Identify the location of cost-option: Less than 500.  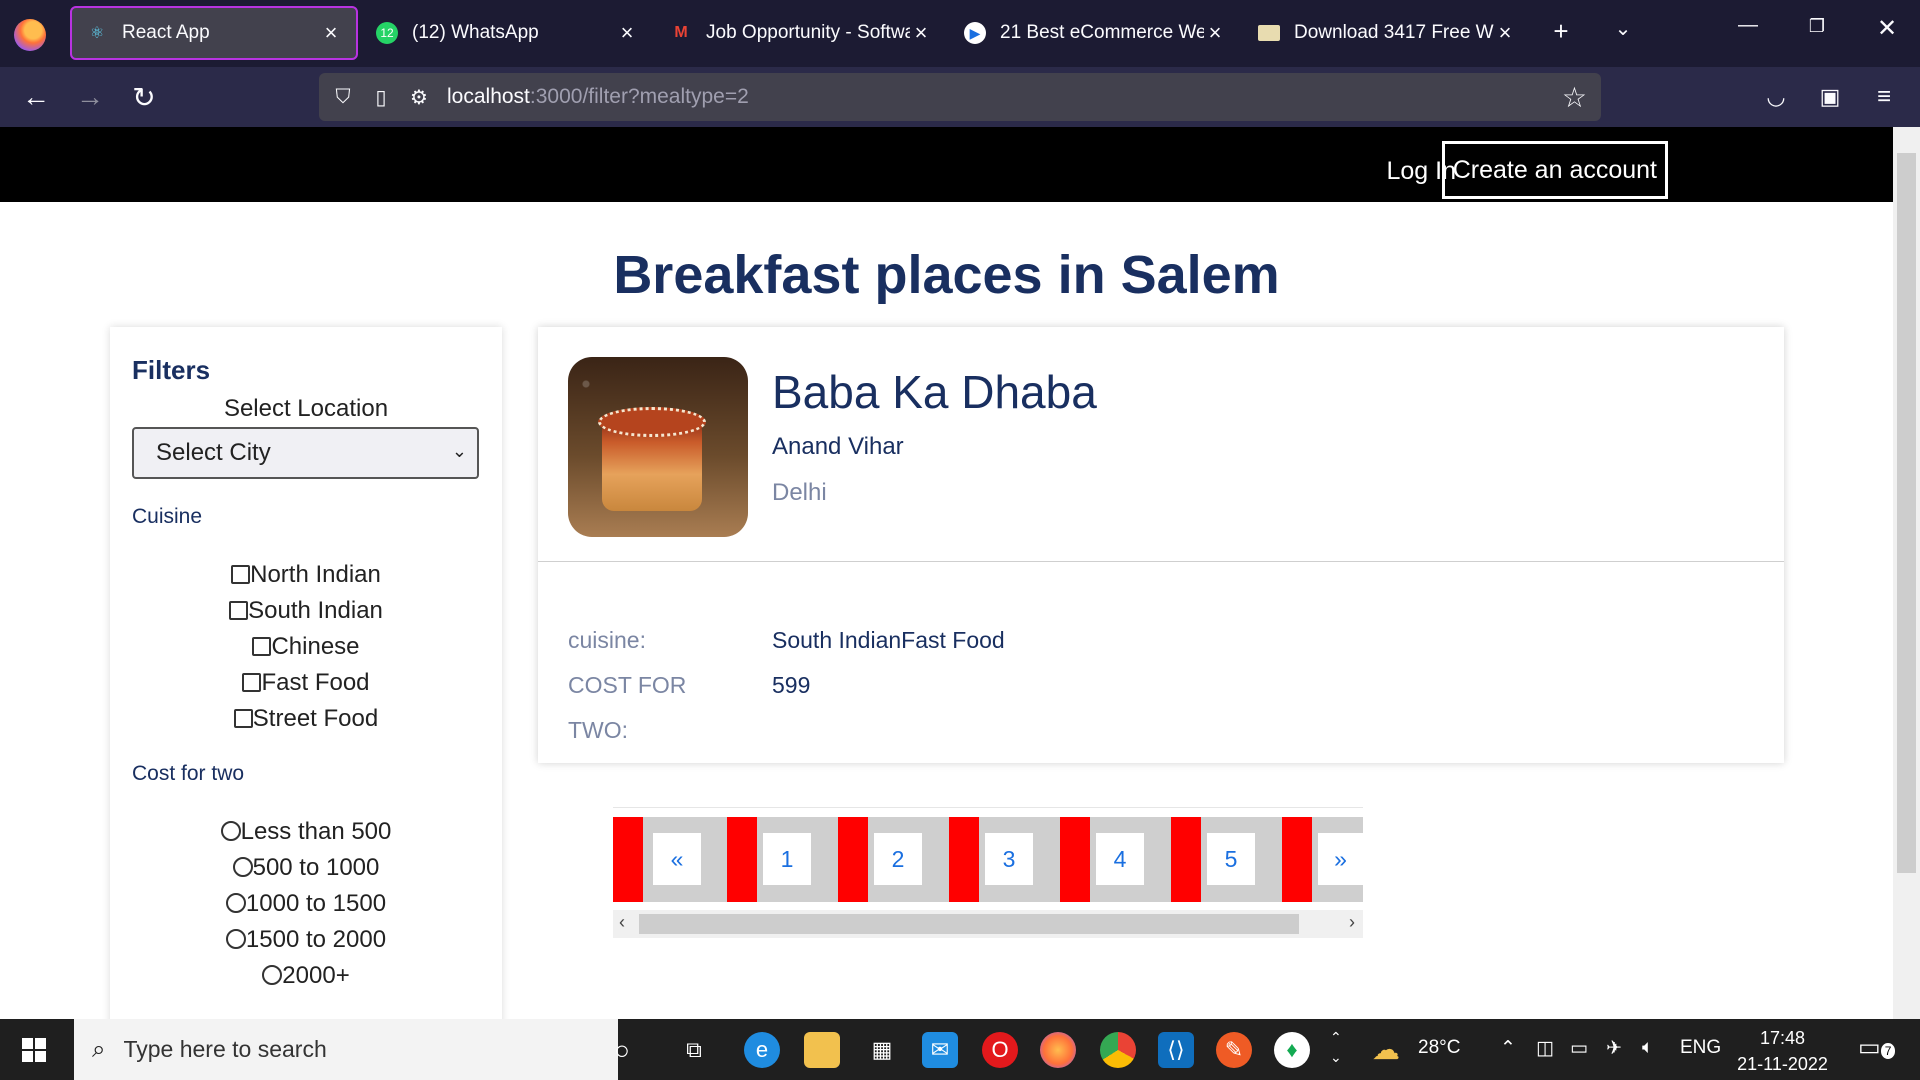
(306, 832).